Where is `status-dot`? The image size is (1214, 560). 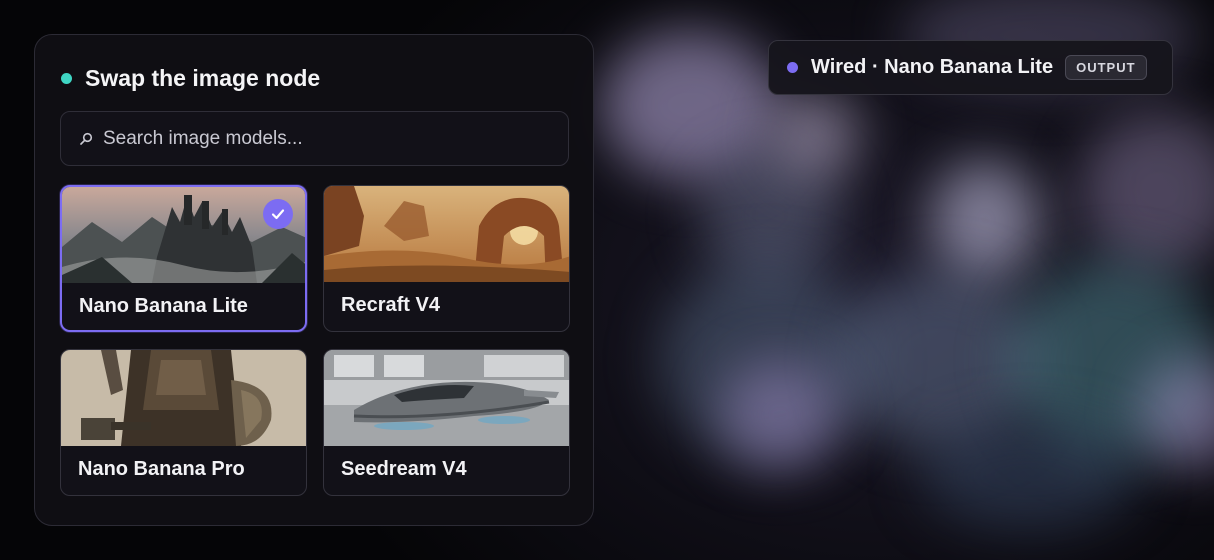 status-dot is located at coordinates (66, 78).